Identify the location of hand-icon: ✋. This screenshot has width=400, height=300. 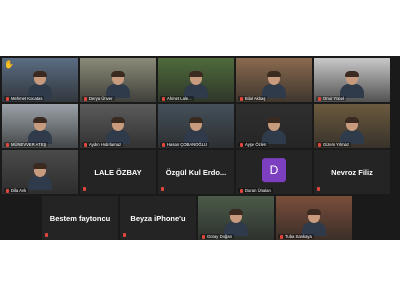
(9, 64).